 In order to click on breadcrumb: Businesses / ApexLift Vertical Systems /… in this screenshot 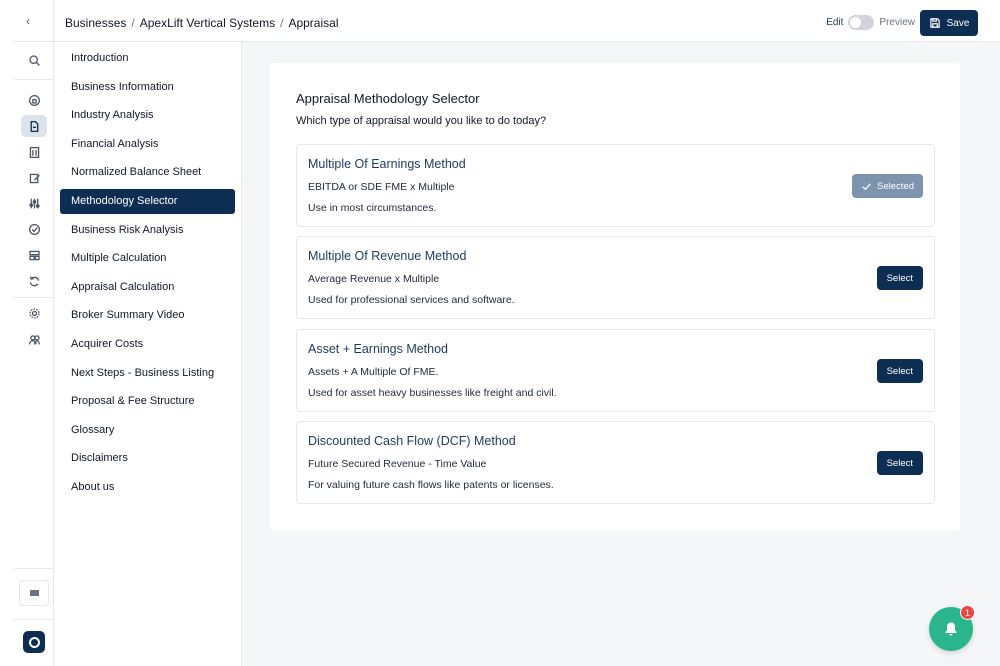, I will do `click(201, 23)`.